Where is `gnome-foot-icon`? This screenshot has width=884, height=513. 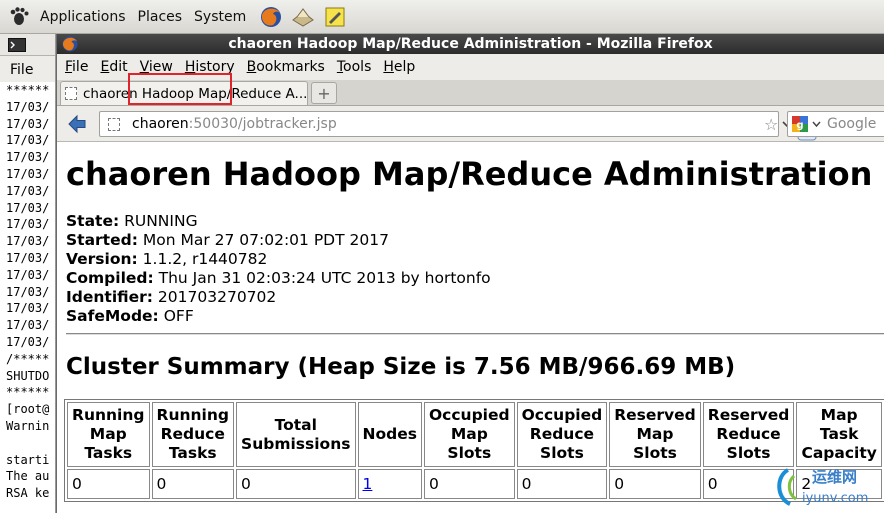 gnome-foot-icon is located at coordinates (19, 17).